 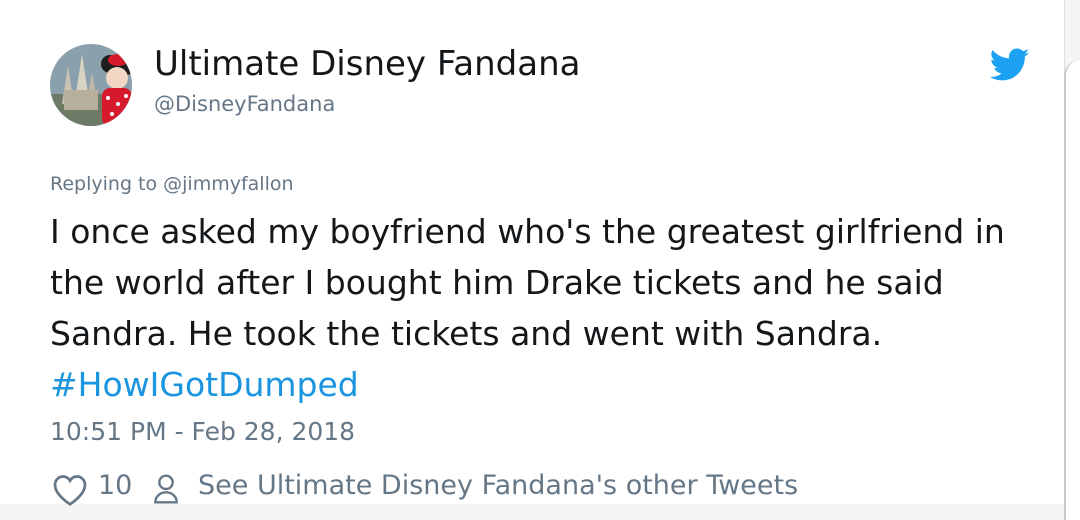 What do you see at coordinates (228, 184) in the screenshot?
I see `replying-to-handle: @jimmyfallon` at bounding box center [228, 184].